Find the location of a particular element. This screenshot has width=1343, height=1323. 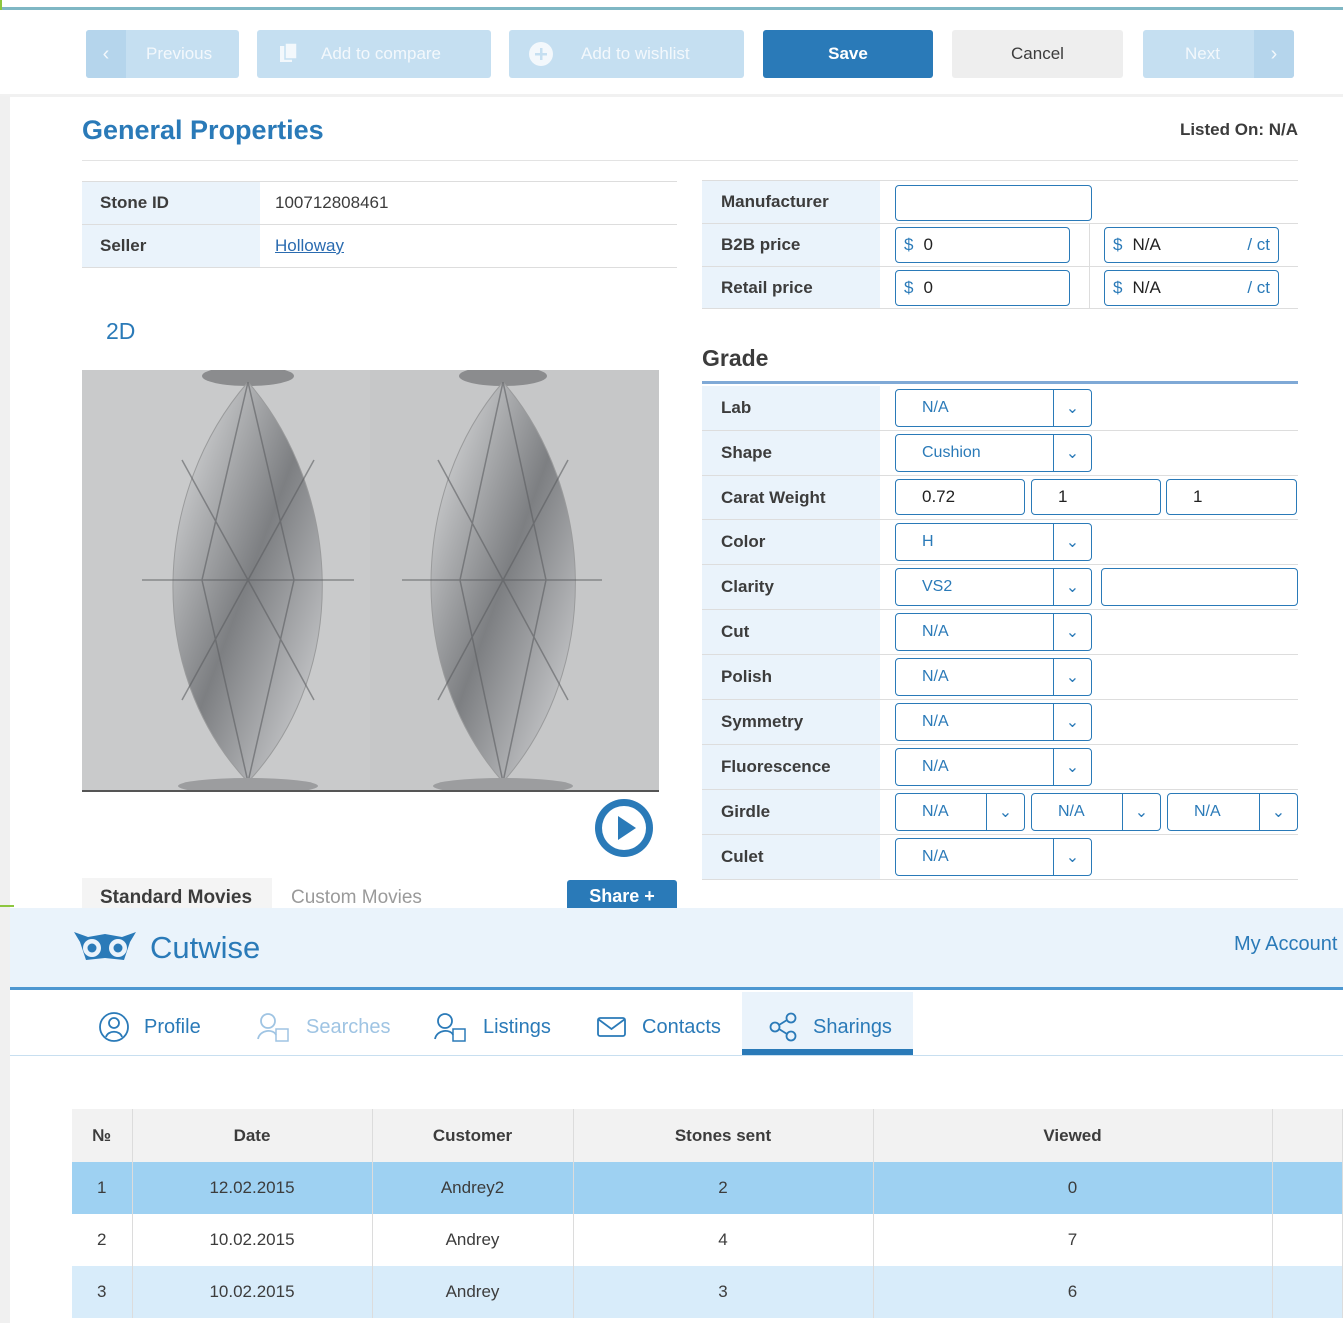

my-account-link: My Account is located at coordinates (1285, 944).